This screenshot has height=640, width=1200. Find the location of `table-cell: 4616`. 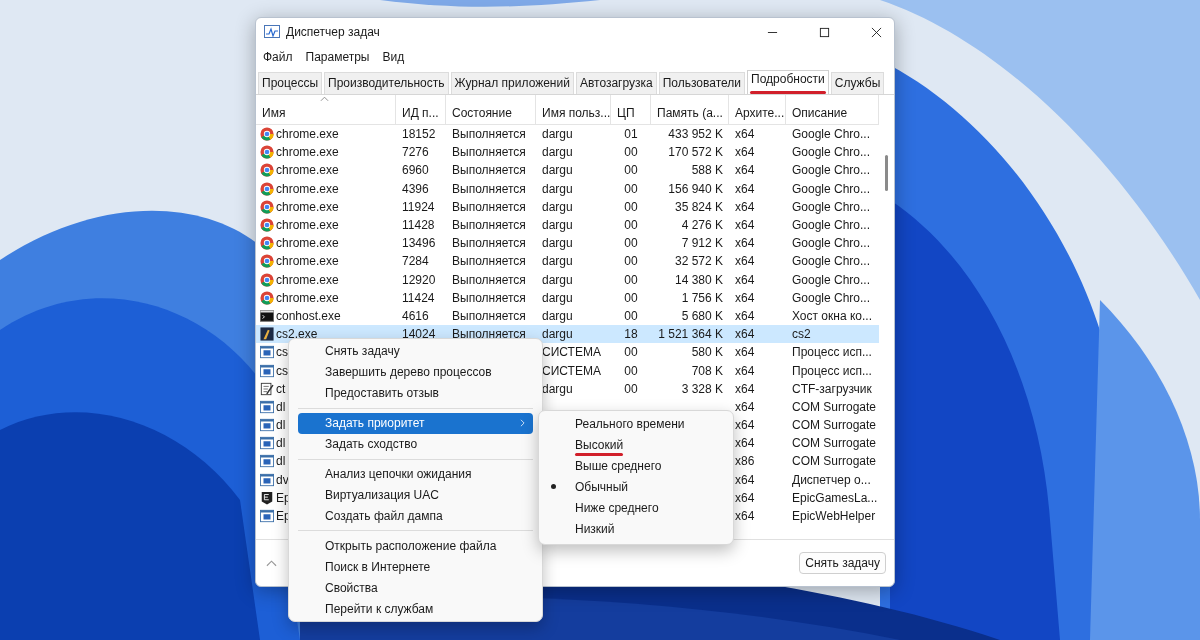

table-cell: 4616 is located at coordinates (415, 315).